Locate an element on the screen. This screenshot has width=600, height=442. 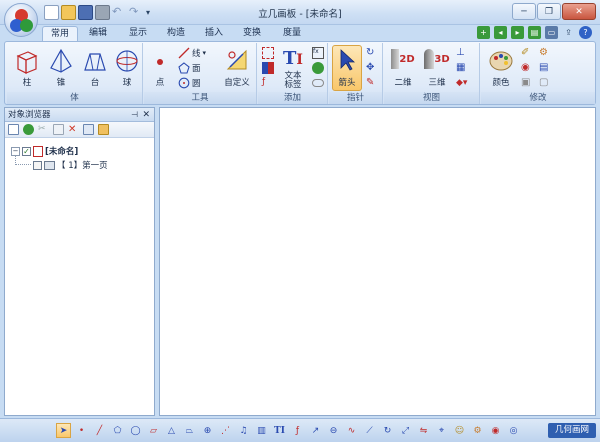
next-page-icon: ▸ is located at coordinates (517, 32).